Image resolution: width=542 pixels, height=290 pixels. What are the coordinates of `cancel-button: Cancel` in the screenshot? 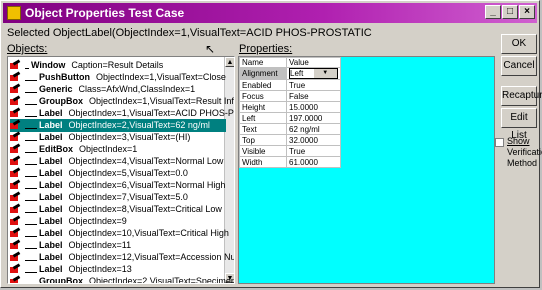 It's located at (519, 66).